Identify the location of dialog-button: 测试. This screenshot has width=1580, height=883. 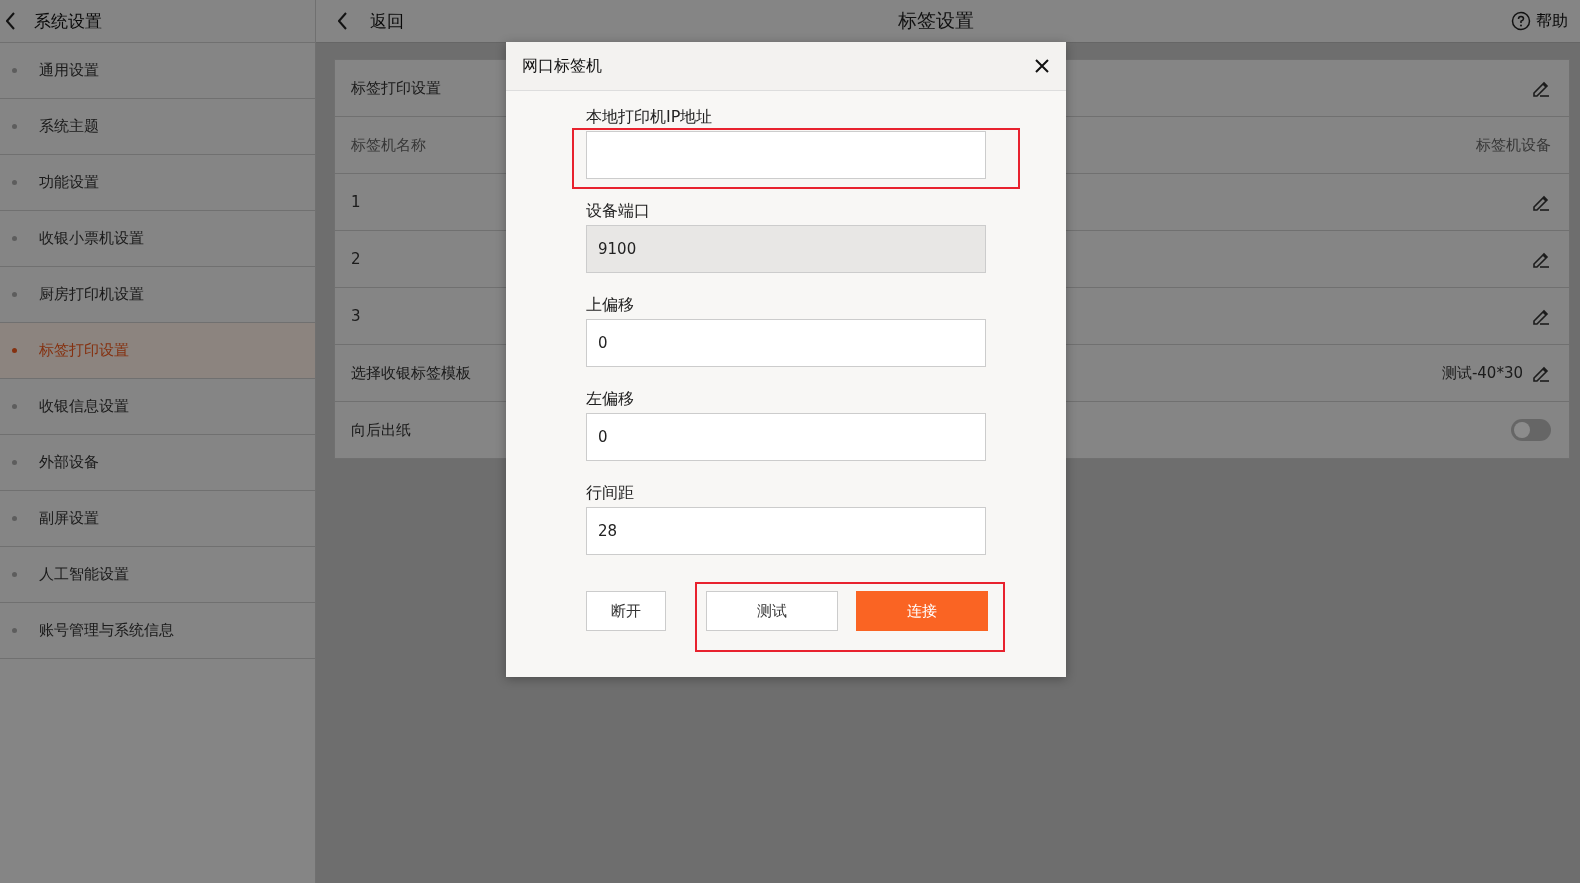
(772, 611).